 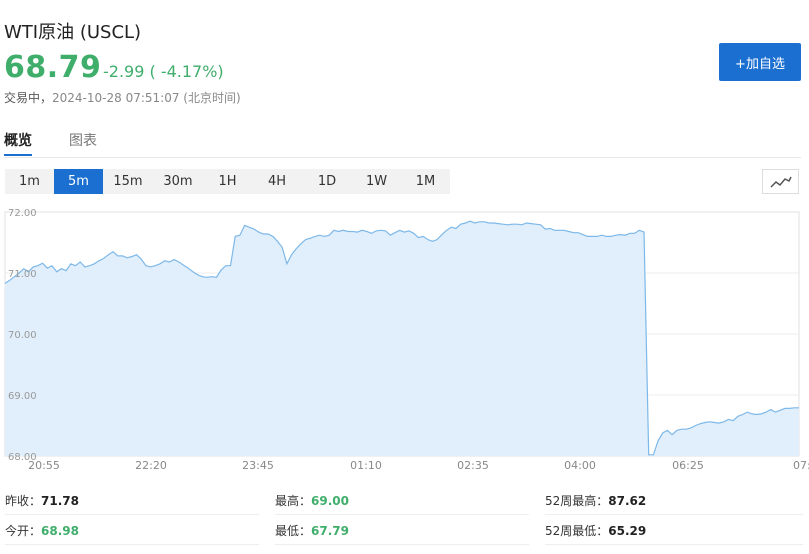 What do you see at coordinates (22, 274) in the screenshot?
I see `y-tick-label: 71.00` at bounding box center [22, 274].